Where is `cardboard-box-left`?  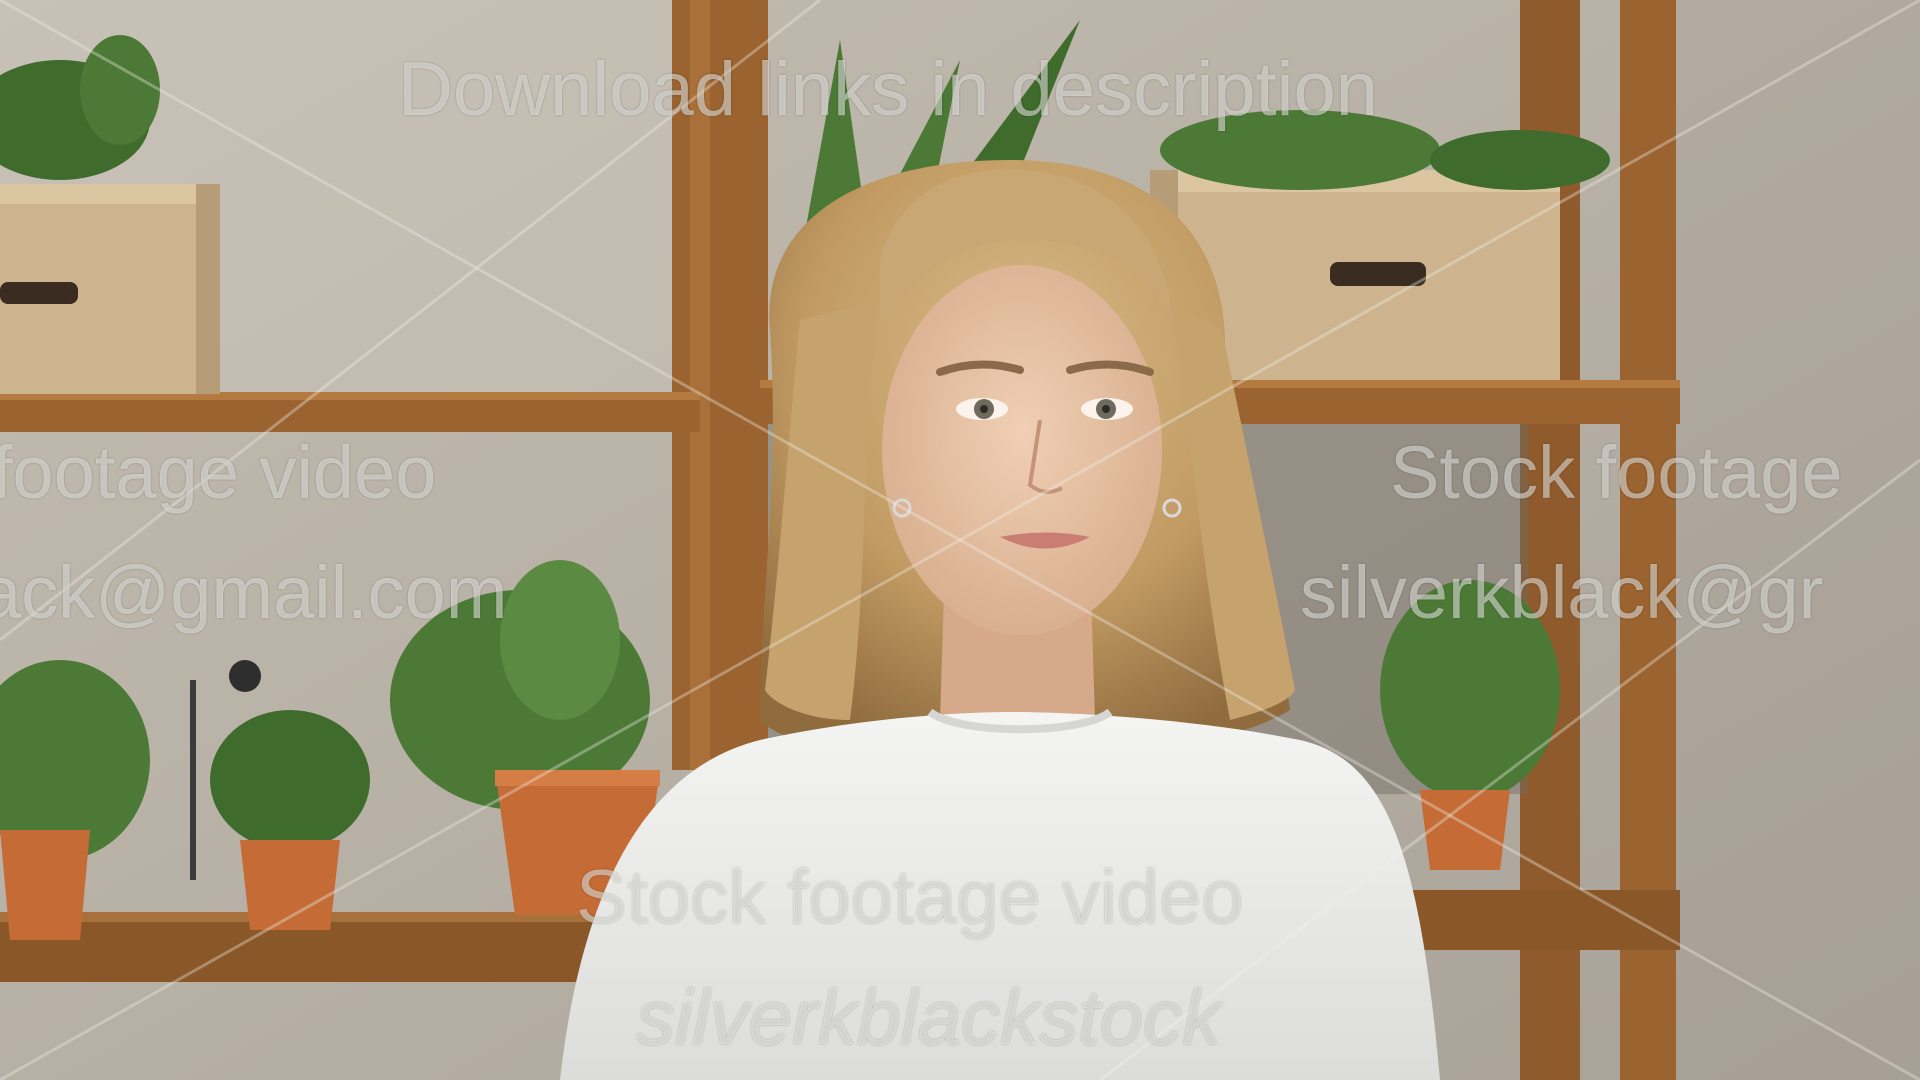
cardboard-box-left is located at coordinates (110, 289).